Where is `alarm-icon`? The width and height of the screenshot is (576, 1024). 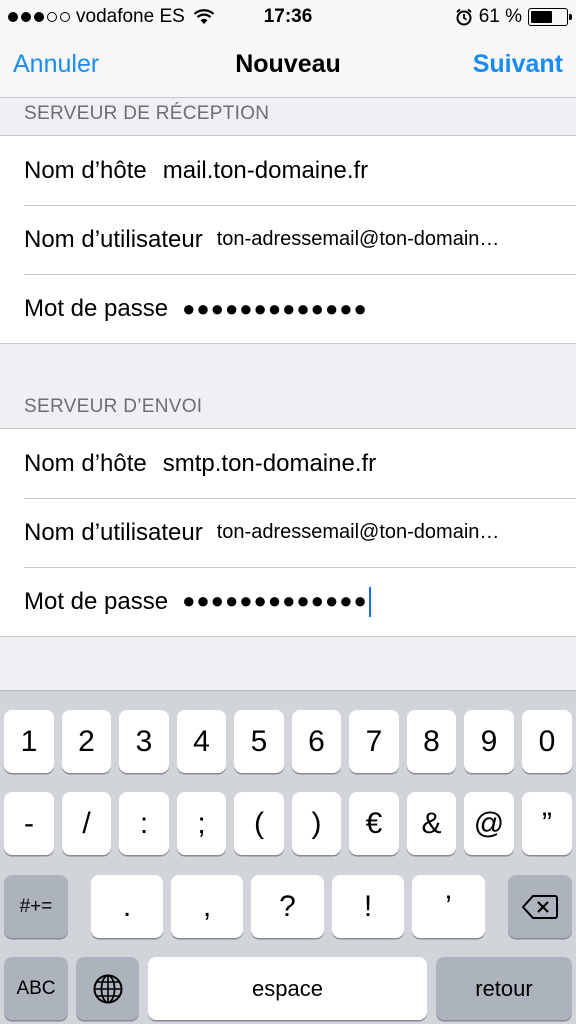 alarm-icon is located at coordinates (464, 17).